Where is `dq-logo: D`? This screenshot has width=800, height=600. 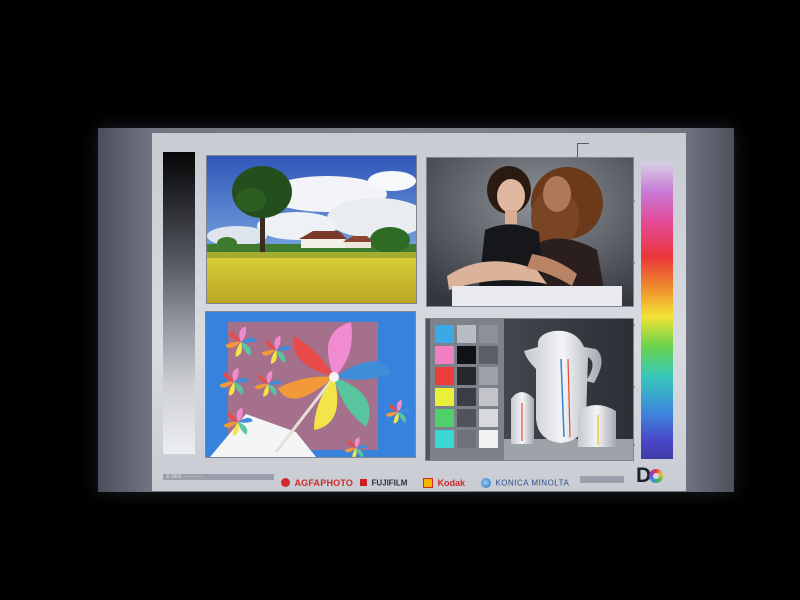
dq-logo: D is located at coordinates (652, 476).